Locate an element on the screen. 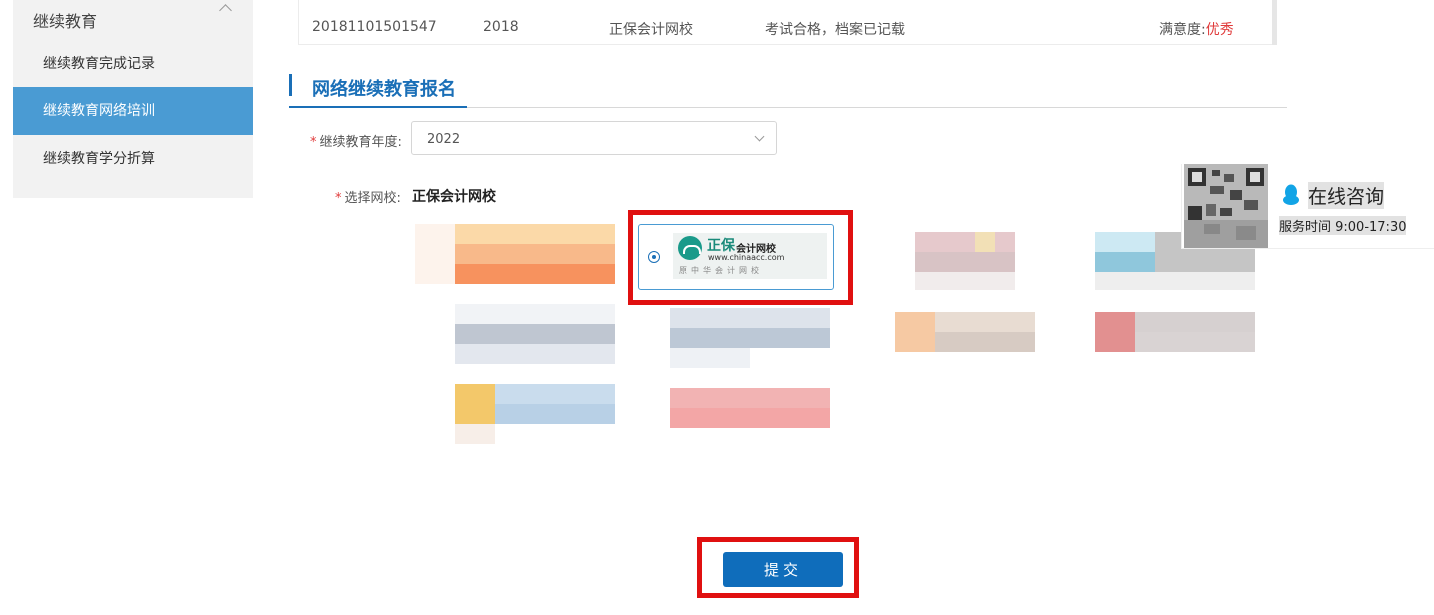 The width and height of the screenshot is (1434, 615). record-school: 正保会计网校 is located at coordinates (651, 30).